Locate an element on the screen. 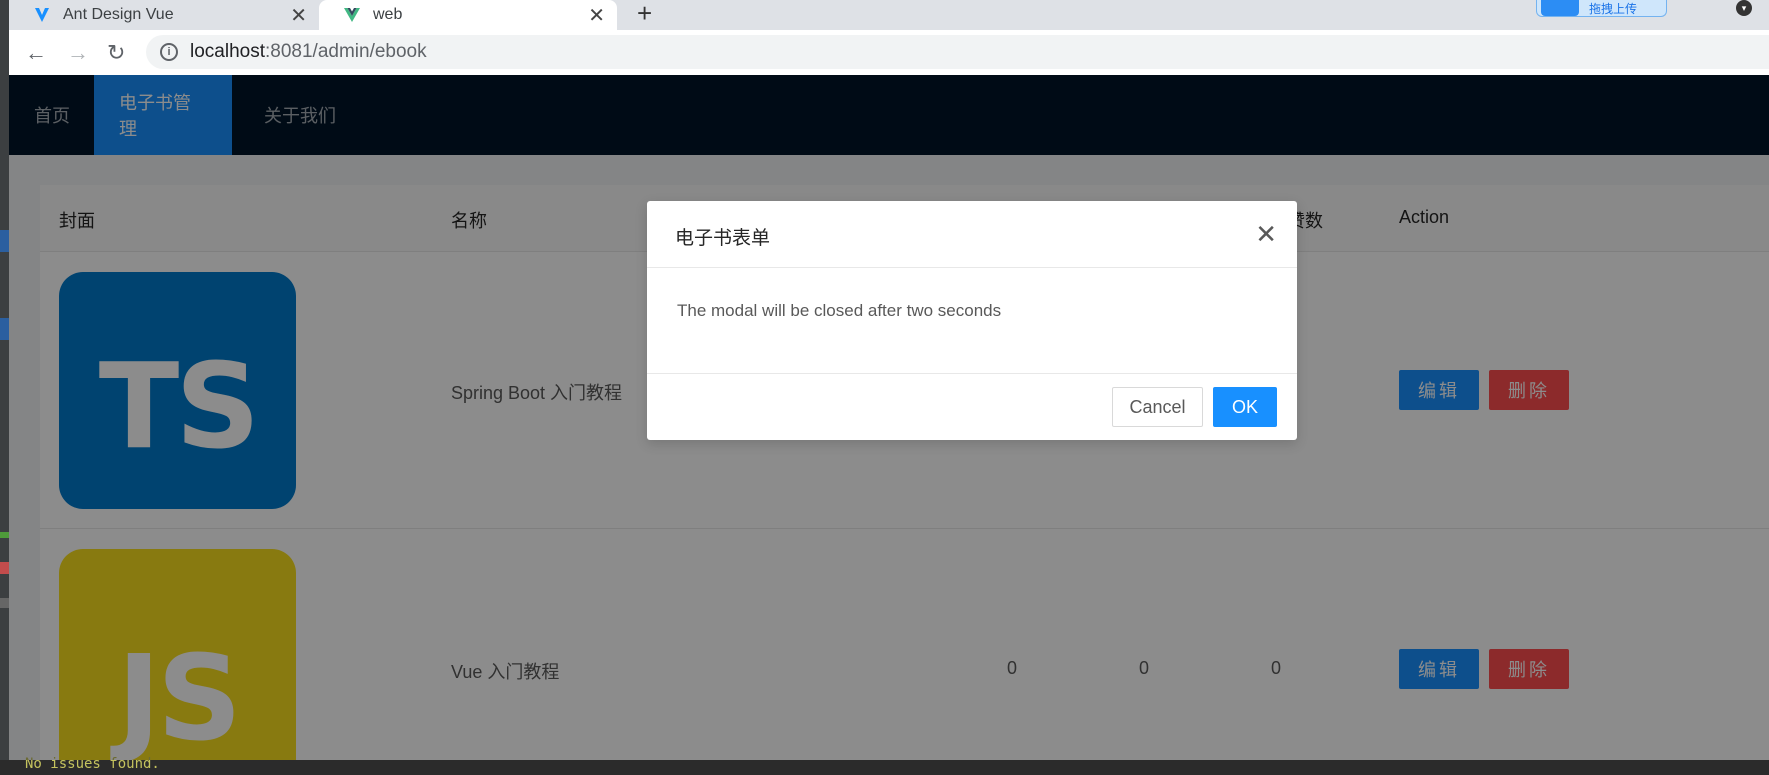 The width and height of the screenshot is (1769, 775). tab-ant-design-vue: Ant Design Vue ✕ is located at coordinates (176, 15).